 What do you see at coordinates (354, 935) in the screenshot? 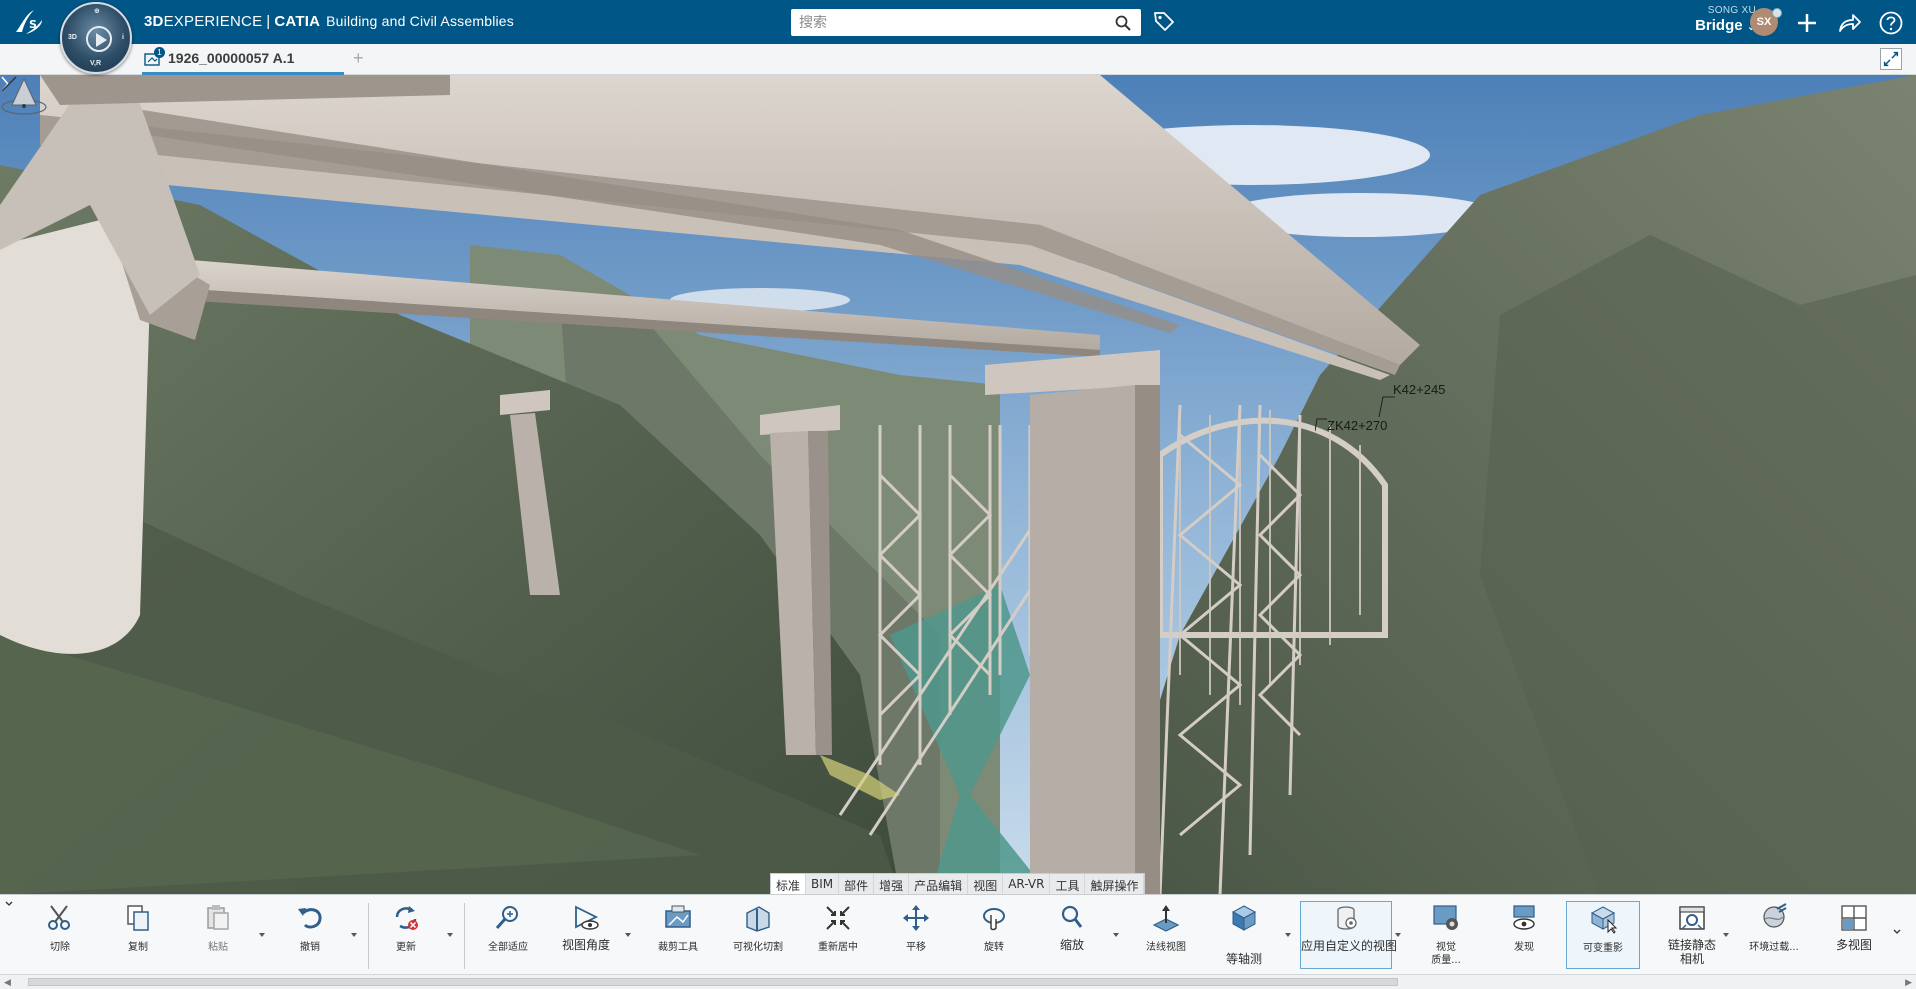
I see `undo-dropdown-icon` at bounding box center [354, 935].